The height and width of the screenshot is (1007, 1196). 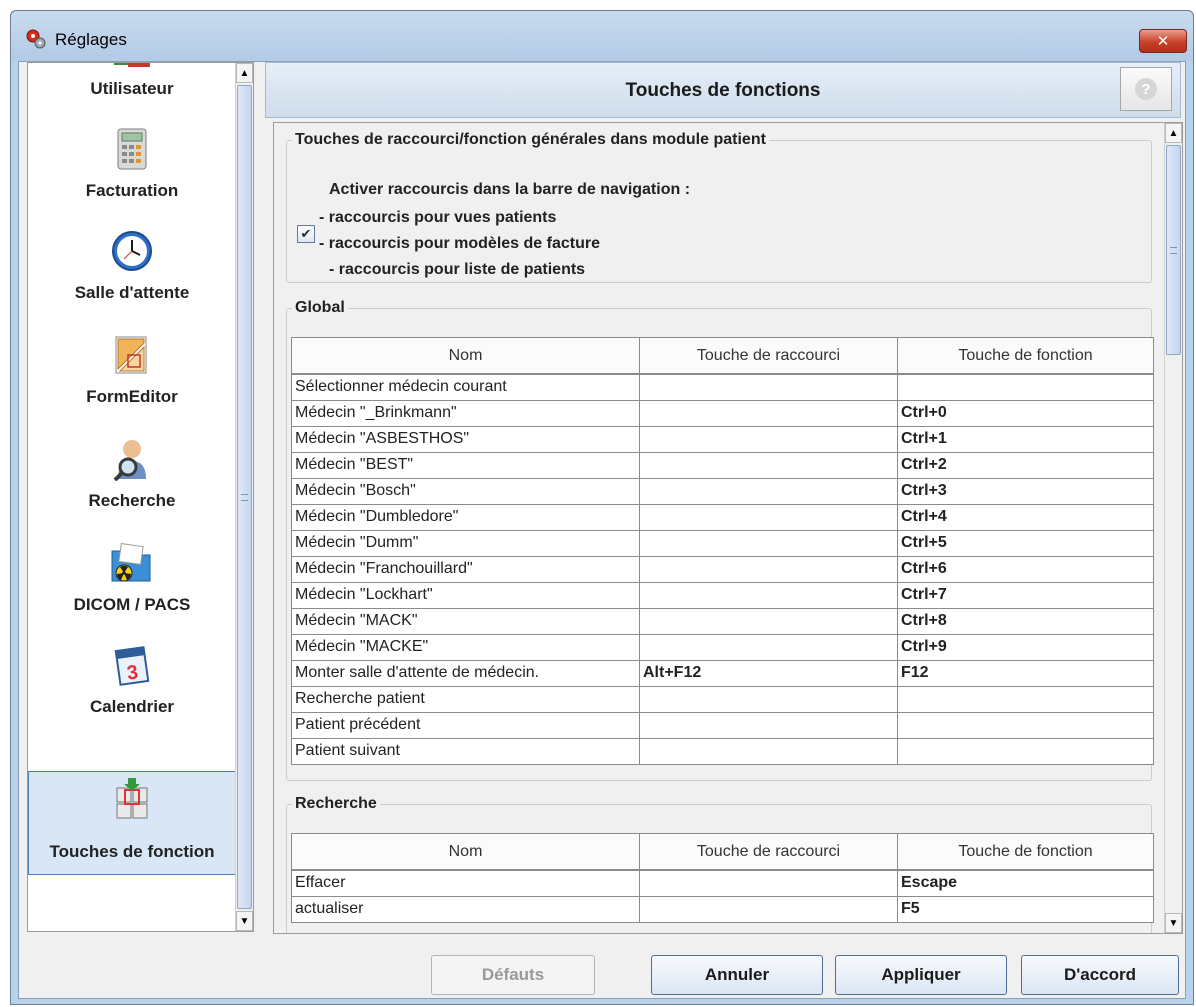 I want to click on table-row: Médecin "Dumm" Ctrl+5, so click(x=722, y=543).